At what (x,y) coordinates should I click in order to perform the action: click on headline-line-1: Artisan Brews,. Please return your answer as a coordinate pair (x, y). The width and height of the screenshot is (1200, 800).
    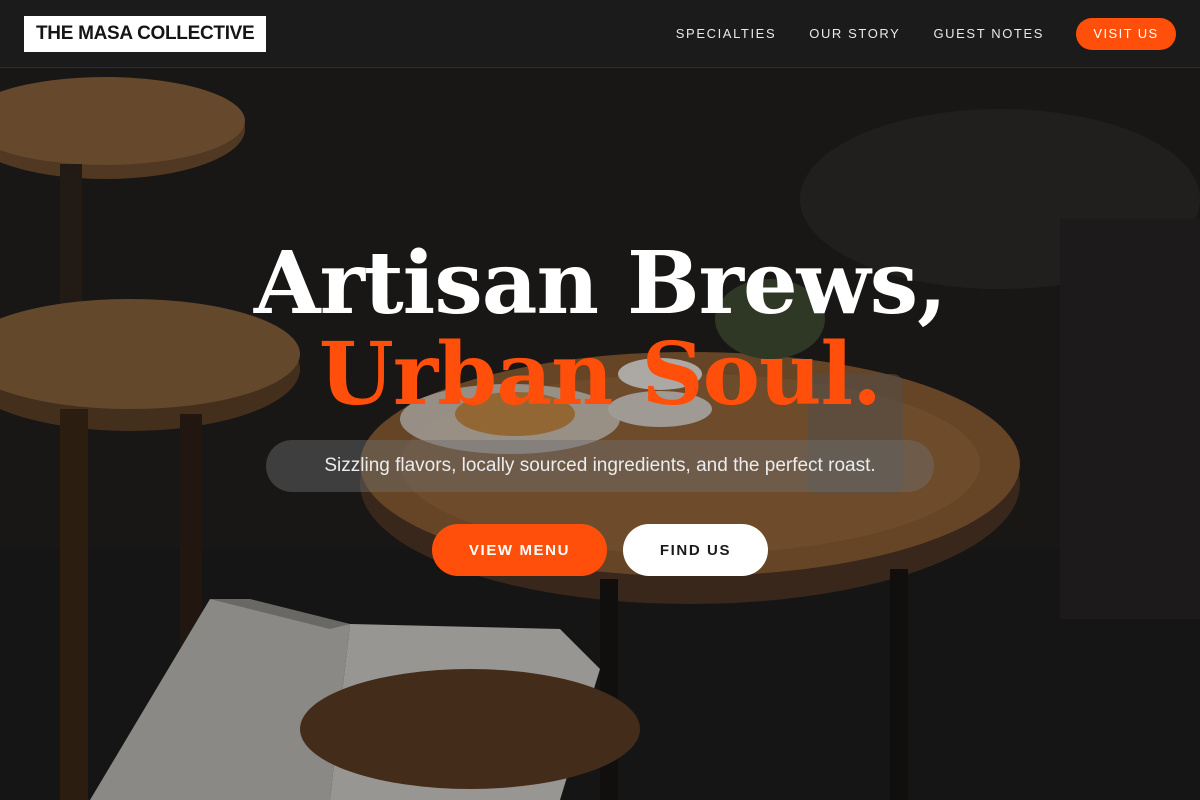
    Looking at the image, I should click on (600, 283).